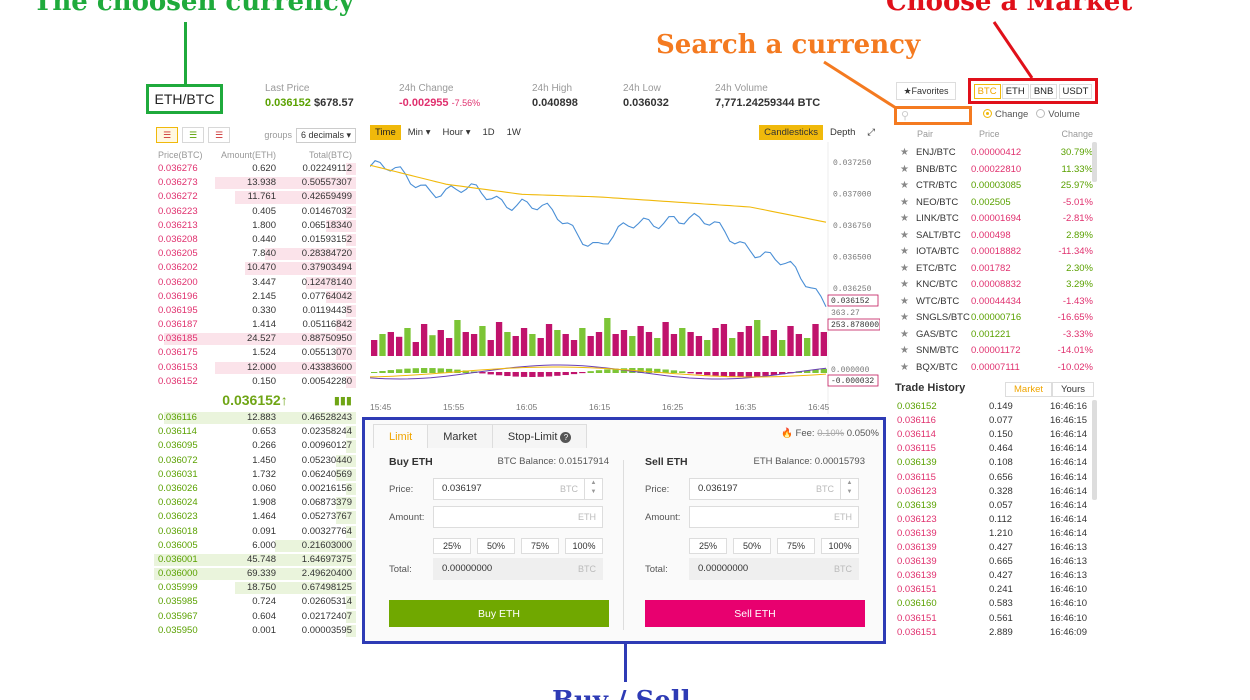 The image size is (1250, 700). I want to click on sell-amount-input: ETH, so click(774, 517).